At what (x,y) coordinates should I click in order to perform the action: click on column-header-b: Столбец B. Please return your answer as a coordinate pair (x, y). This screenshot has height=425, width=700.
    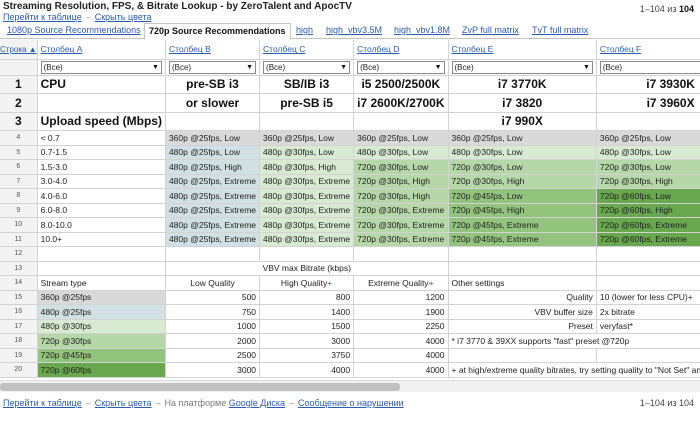
    Looking at the image, I should click on (213, 50).